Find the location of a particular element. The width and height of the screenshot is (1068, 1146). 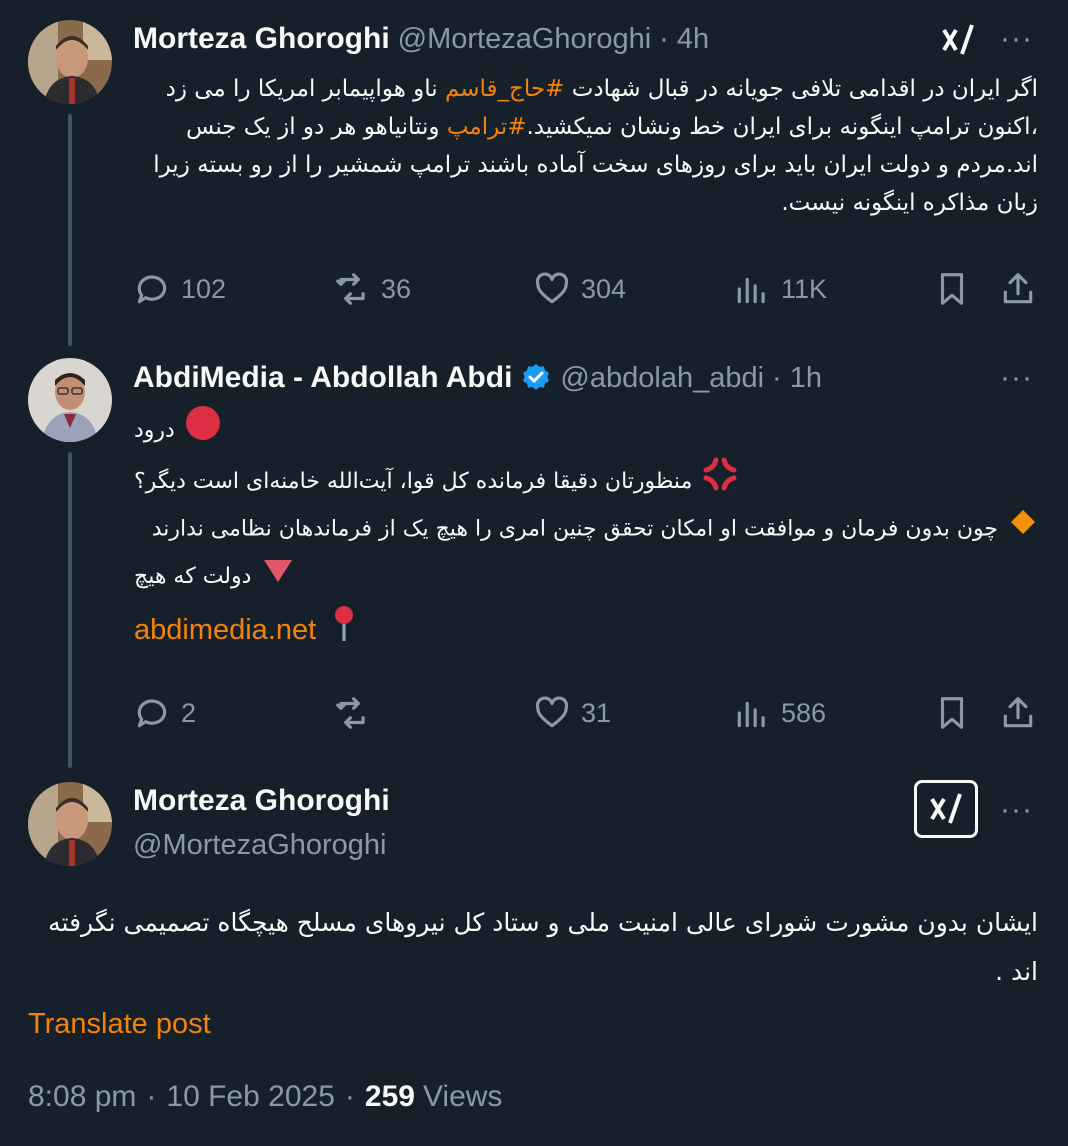

views-button: 11K is located at coordinates (833, 289).